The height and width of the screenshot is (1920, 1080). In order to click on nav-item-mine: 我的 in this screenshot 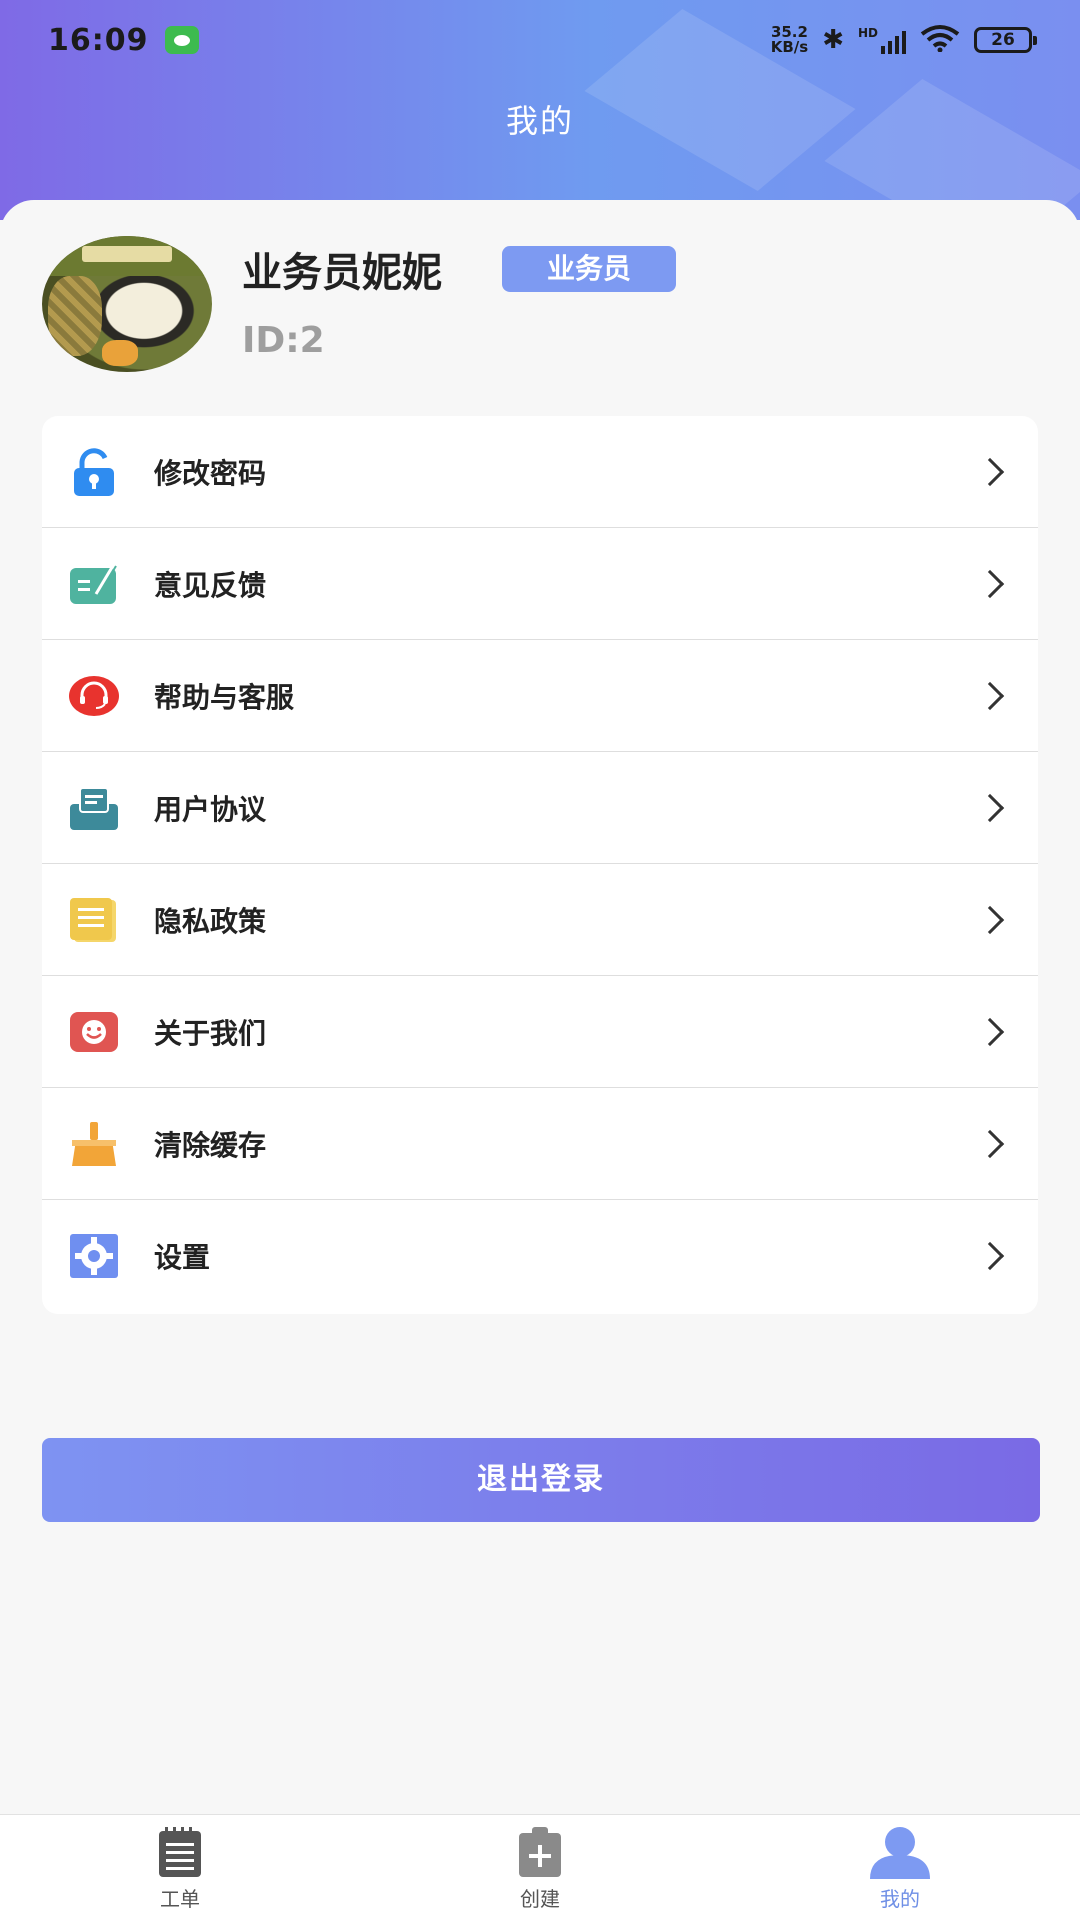, I will do `click(900, 1867)`.